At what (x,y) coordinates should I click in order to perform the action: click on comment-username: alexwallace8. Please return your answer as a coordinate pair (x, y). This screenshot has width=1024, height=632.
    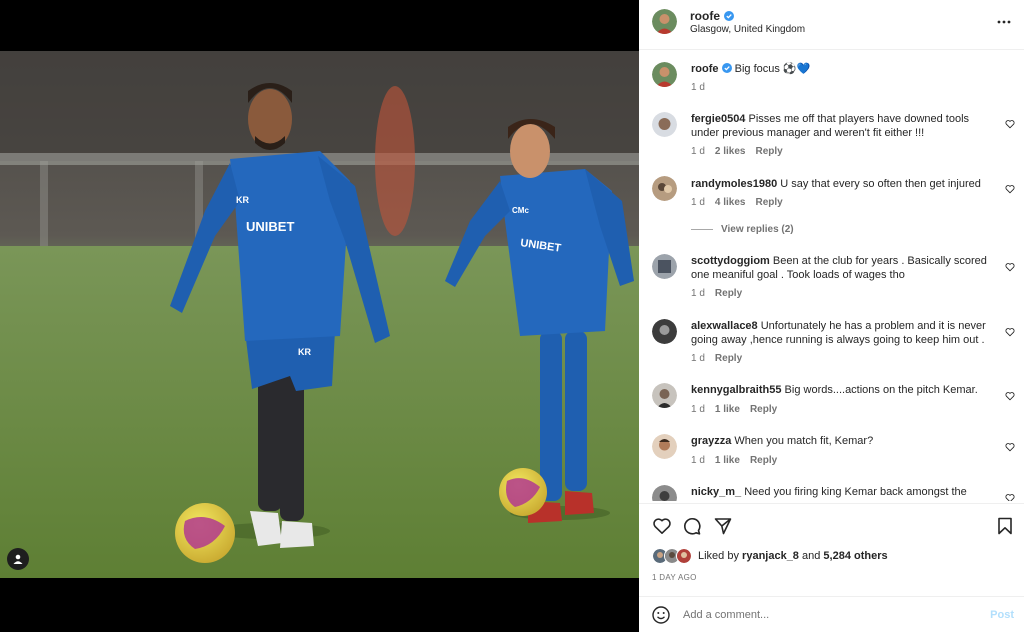
    Looking at the image, I should click on (724, 326).